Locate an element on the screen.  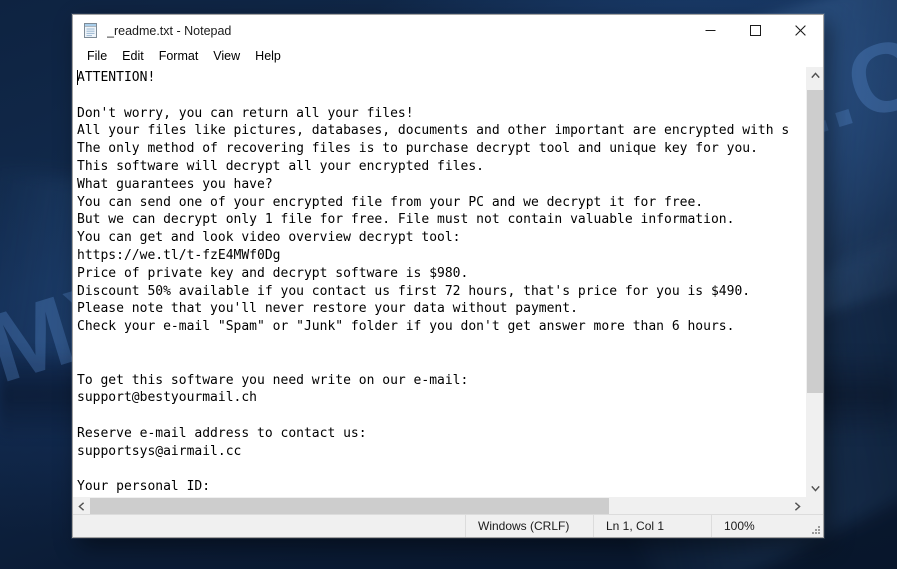
horizontal-scroll-track is located at coordinates (439, 506).